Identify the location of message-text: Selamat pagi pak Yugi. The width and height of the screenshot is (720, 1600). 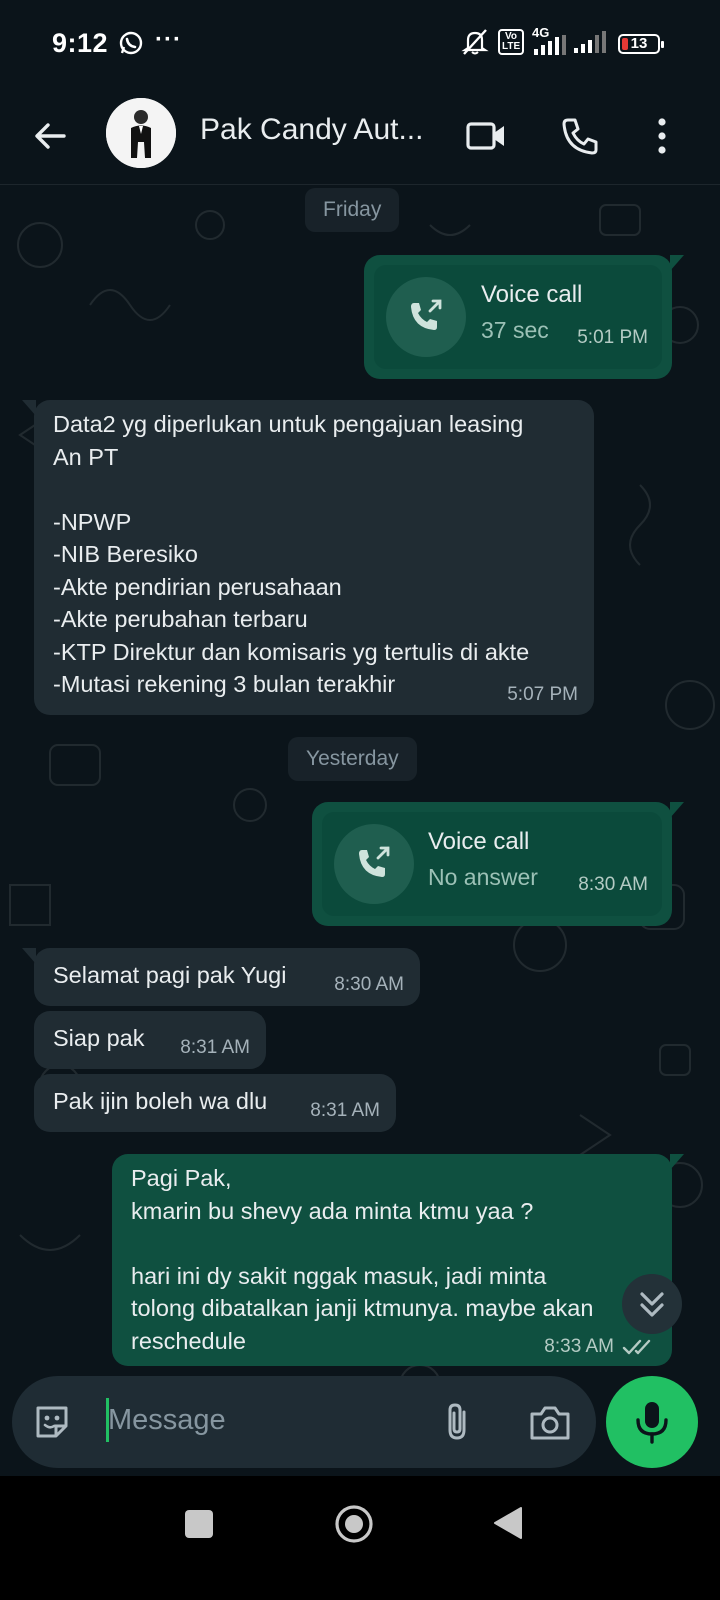
(170, 975).